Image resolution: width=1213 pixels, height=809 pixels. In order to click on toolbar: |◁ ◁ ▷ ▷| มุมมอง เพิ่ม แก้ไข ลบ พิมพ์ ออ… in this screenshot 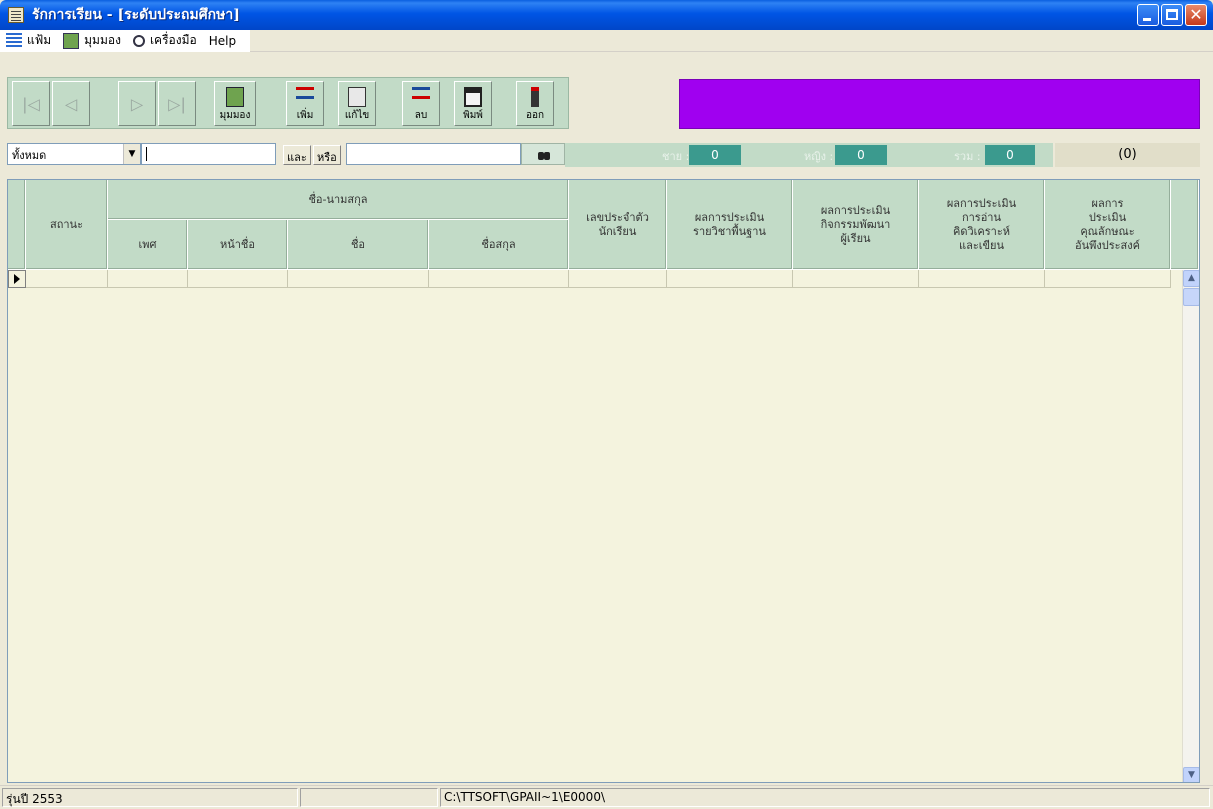, I will do `click(606, 94)`.